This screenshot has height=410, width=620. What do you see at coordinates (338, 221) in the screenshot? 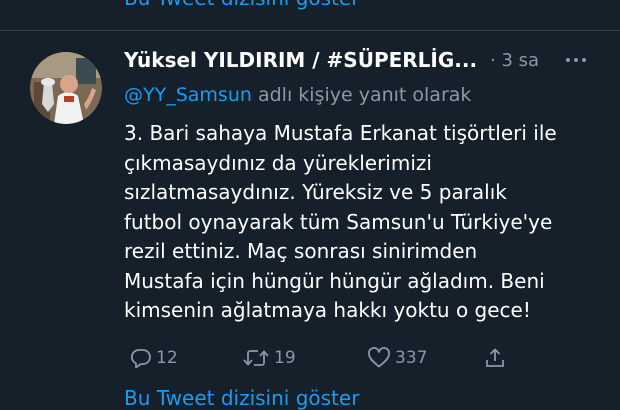
I see `tweet-text-line: futbol oynayarak tüm Samsun'u Türkiye'ye` at bounding box center [338, 221].